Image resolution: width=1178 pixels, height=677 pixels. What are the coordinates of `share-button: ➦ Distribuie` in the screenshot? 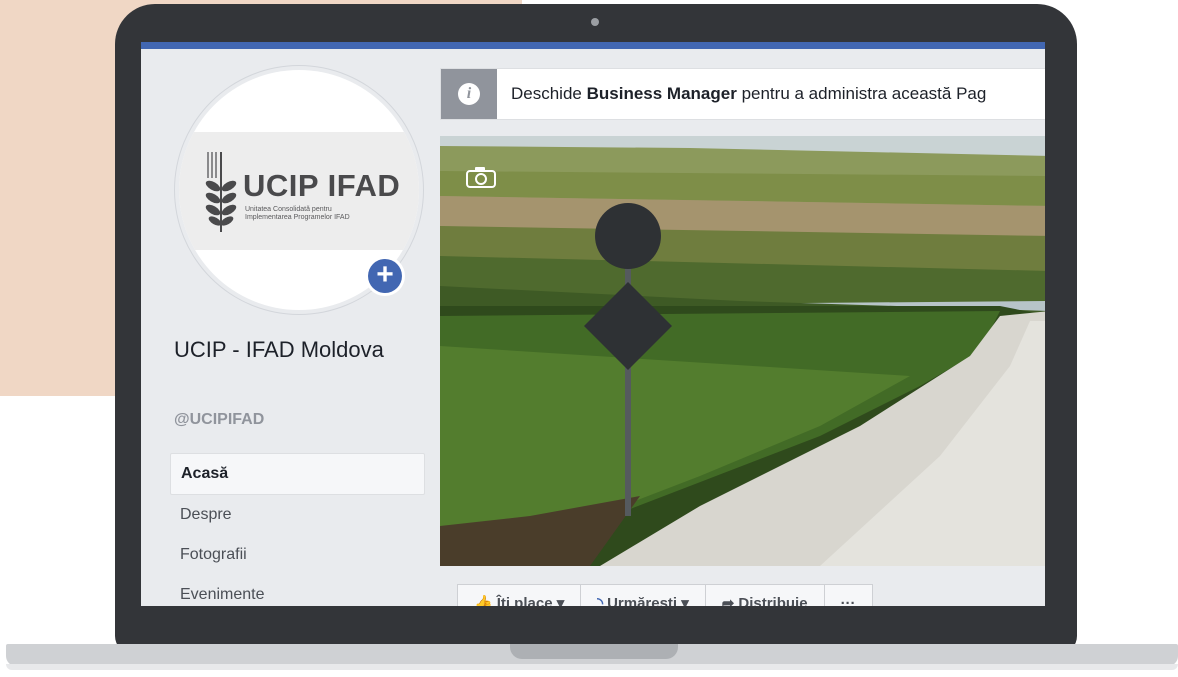 It's located at (764, 595).